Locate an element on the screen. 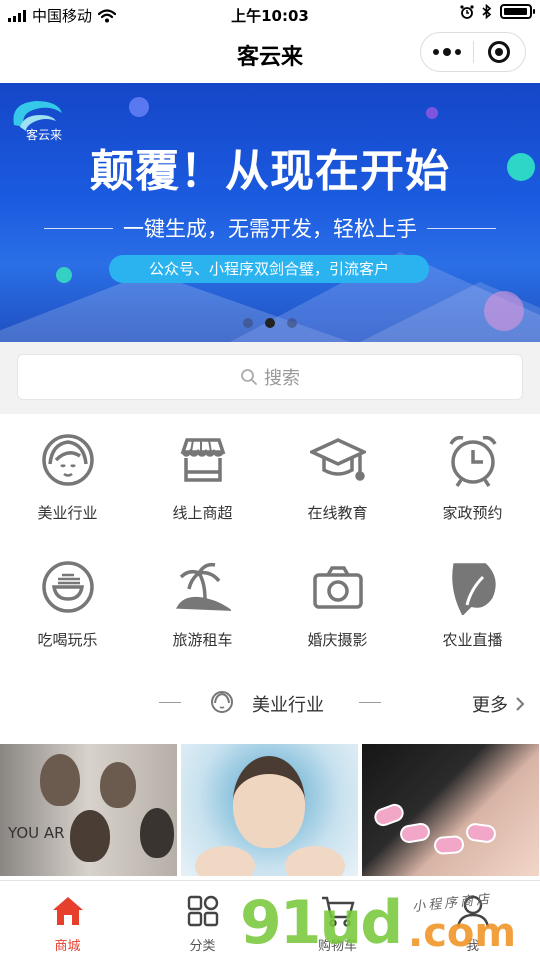 The image size is (540, 960). search-input: 搜索 is located at coordinates (270, 377).